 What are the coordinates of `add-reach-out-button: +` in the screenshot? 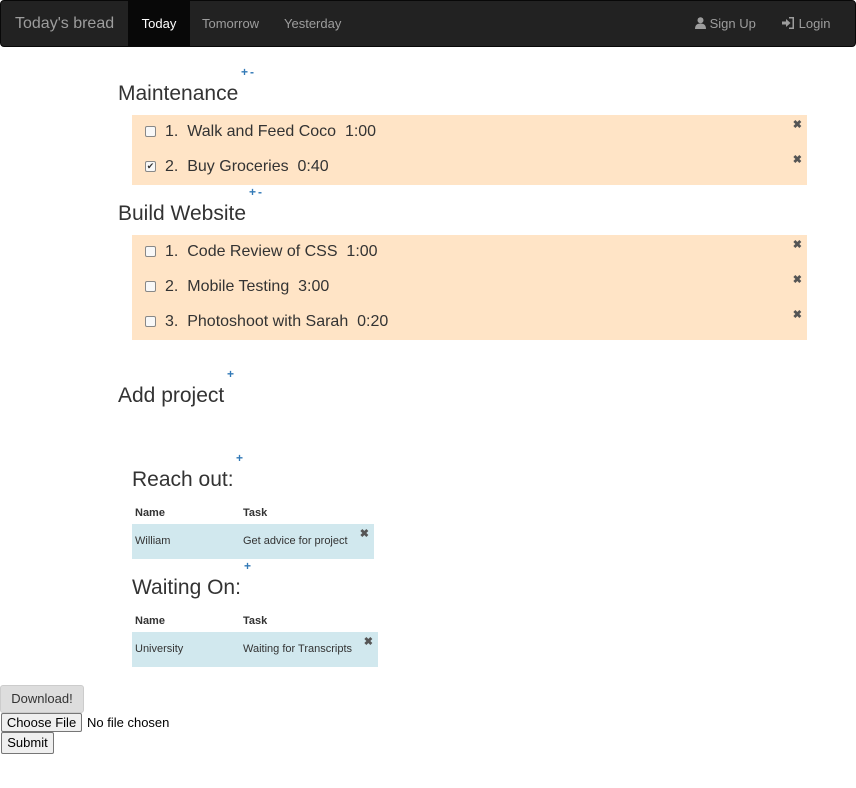 It's located at (239, 458).